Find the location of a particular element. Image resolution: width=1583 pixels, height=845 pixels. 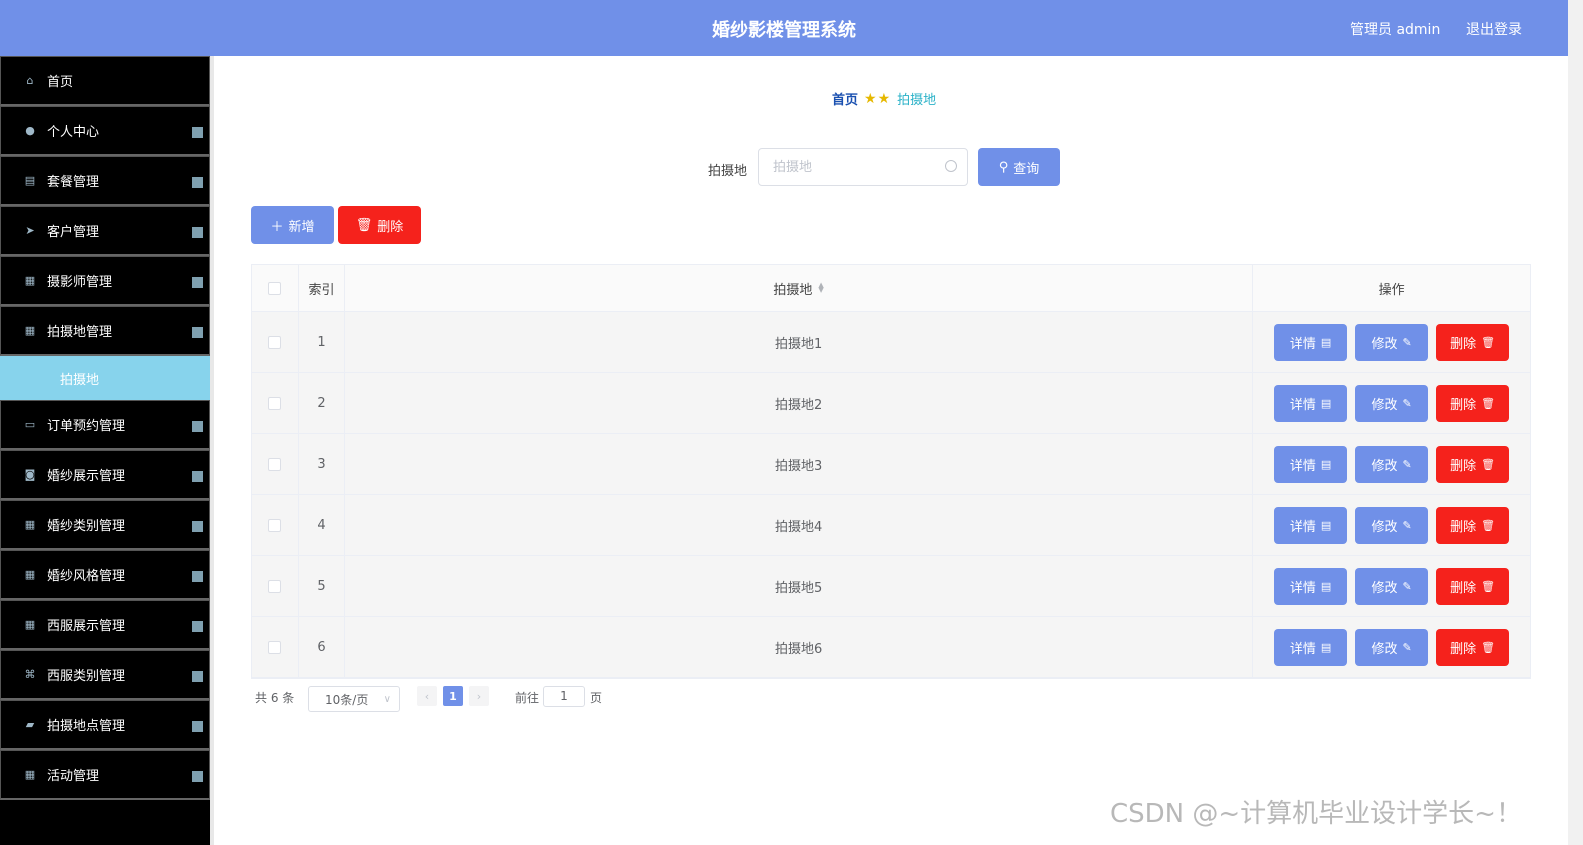

sidebar-item: ▦ 婚纱类别管理 is located at coordinates (105, 525).